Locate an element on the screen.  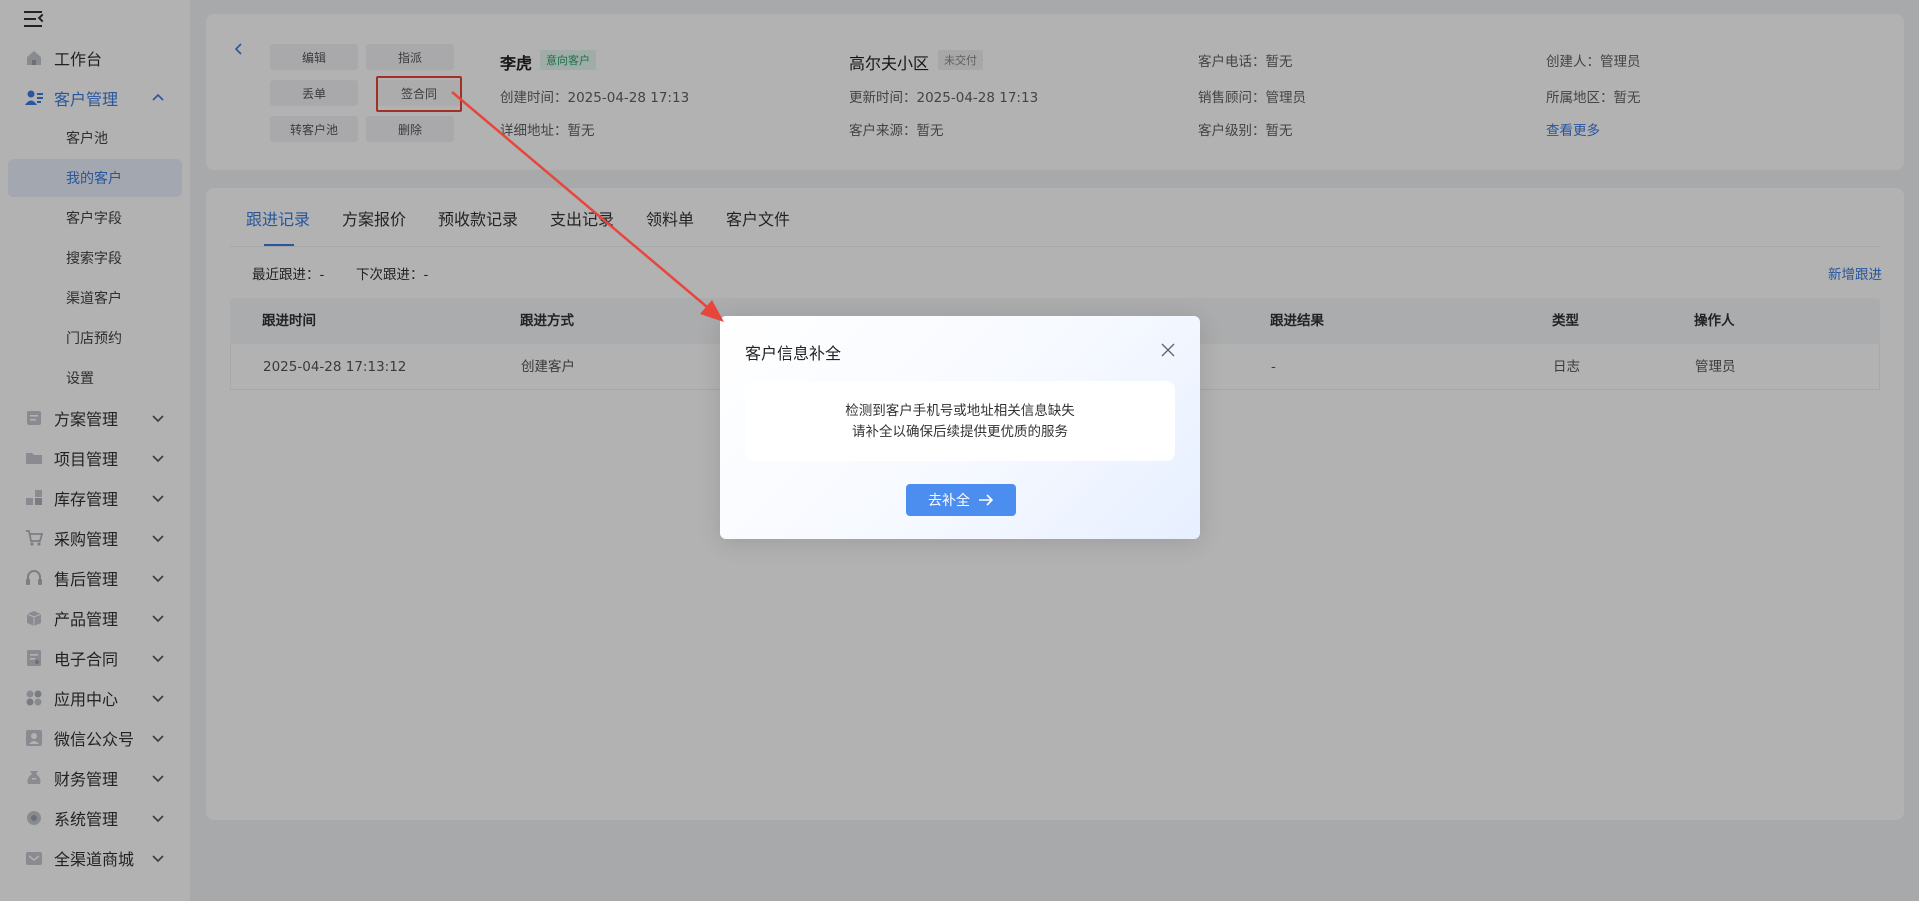
dialog-title: 客户信息补全 is located at coordinates (793, 353).